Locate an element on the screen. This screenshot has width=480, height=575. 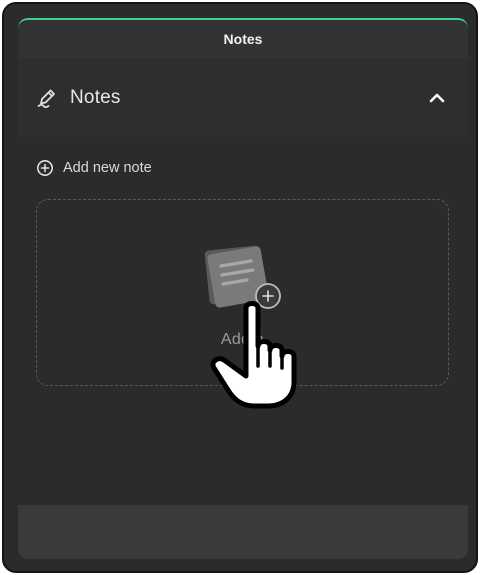
plus-circle-icon is located at coordinates (45, 168).